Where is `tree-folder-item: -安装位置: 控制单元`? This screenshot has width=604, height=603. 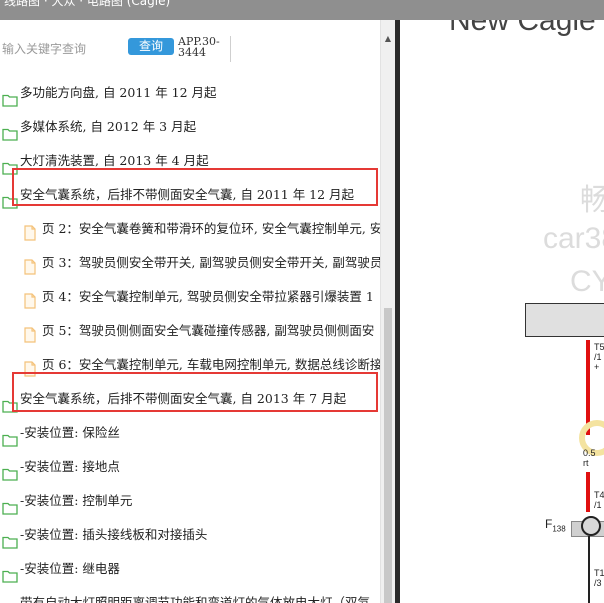 tree-folder-item: -安装位置: 控制单元 is located at coordinates (190, 501).